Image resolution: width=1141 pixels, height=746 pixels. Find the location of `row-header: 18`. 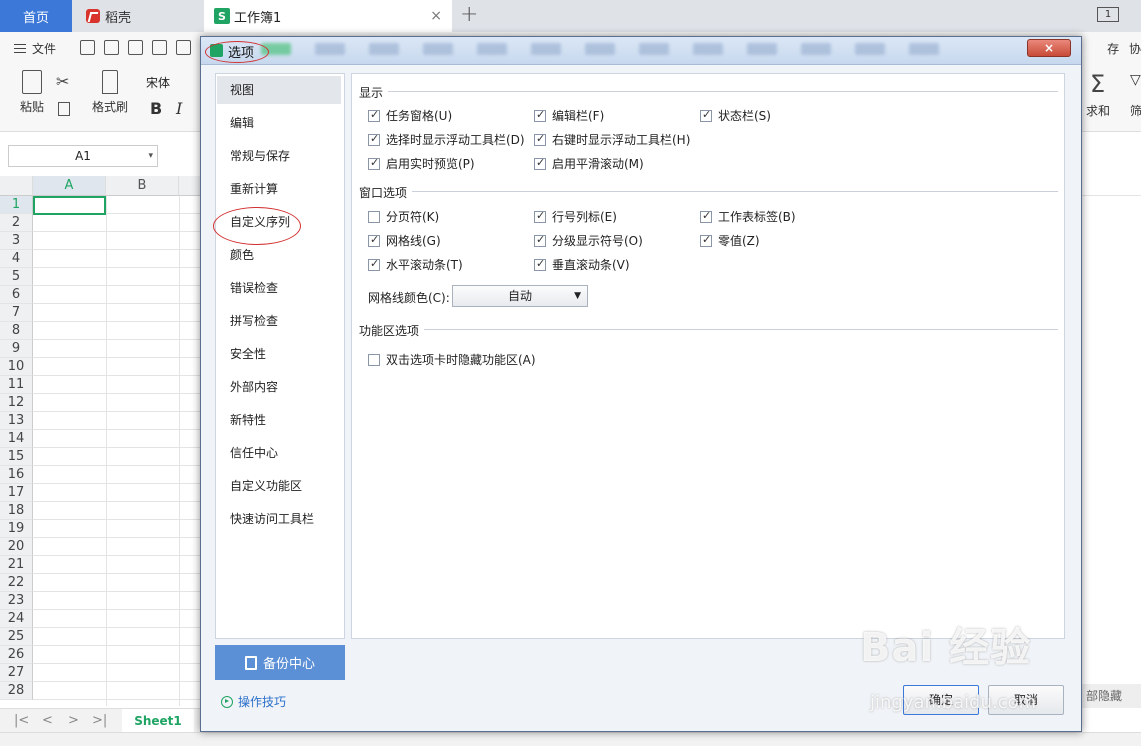

row-header: 18 is located at coordinates (16, 511).